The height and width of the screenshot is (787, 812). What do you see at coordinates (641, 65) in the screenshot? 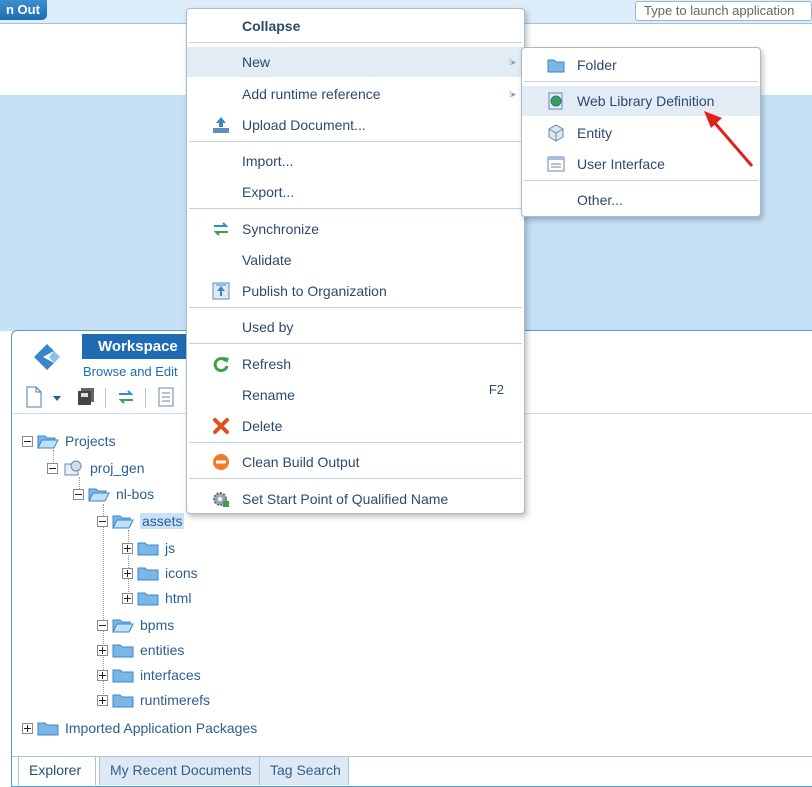
I see `submenu-item-folder: Folder` at bounding box center [641, 65].